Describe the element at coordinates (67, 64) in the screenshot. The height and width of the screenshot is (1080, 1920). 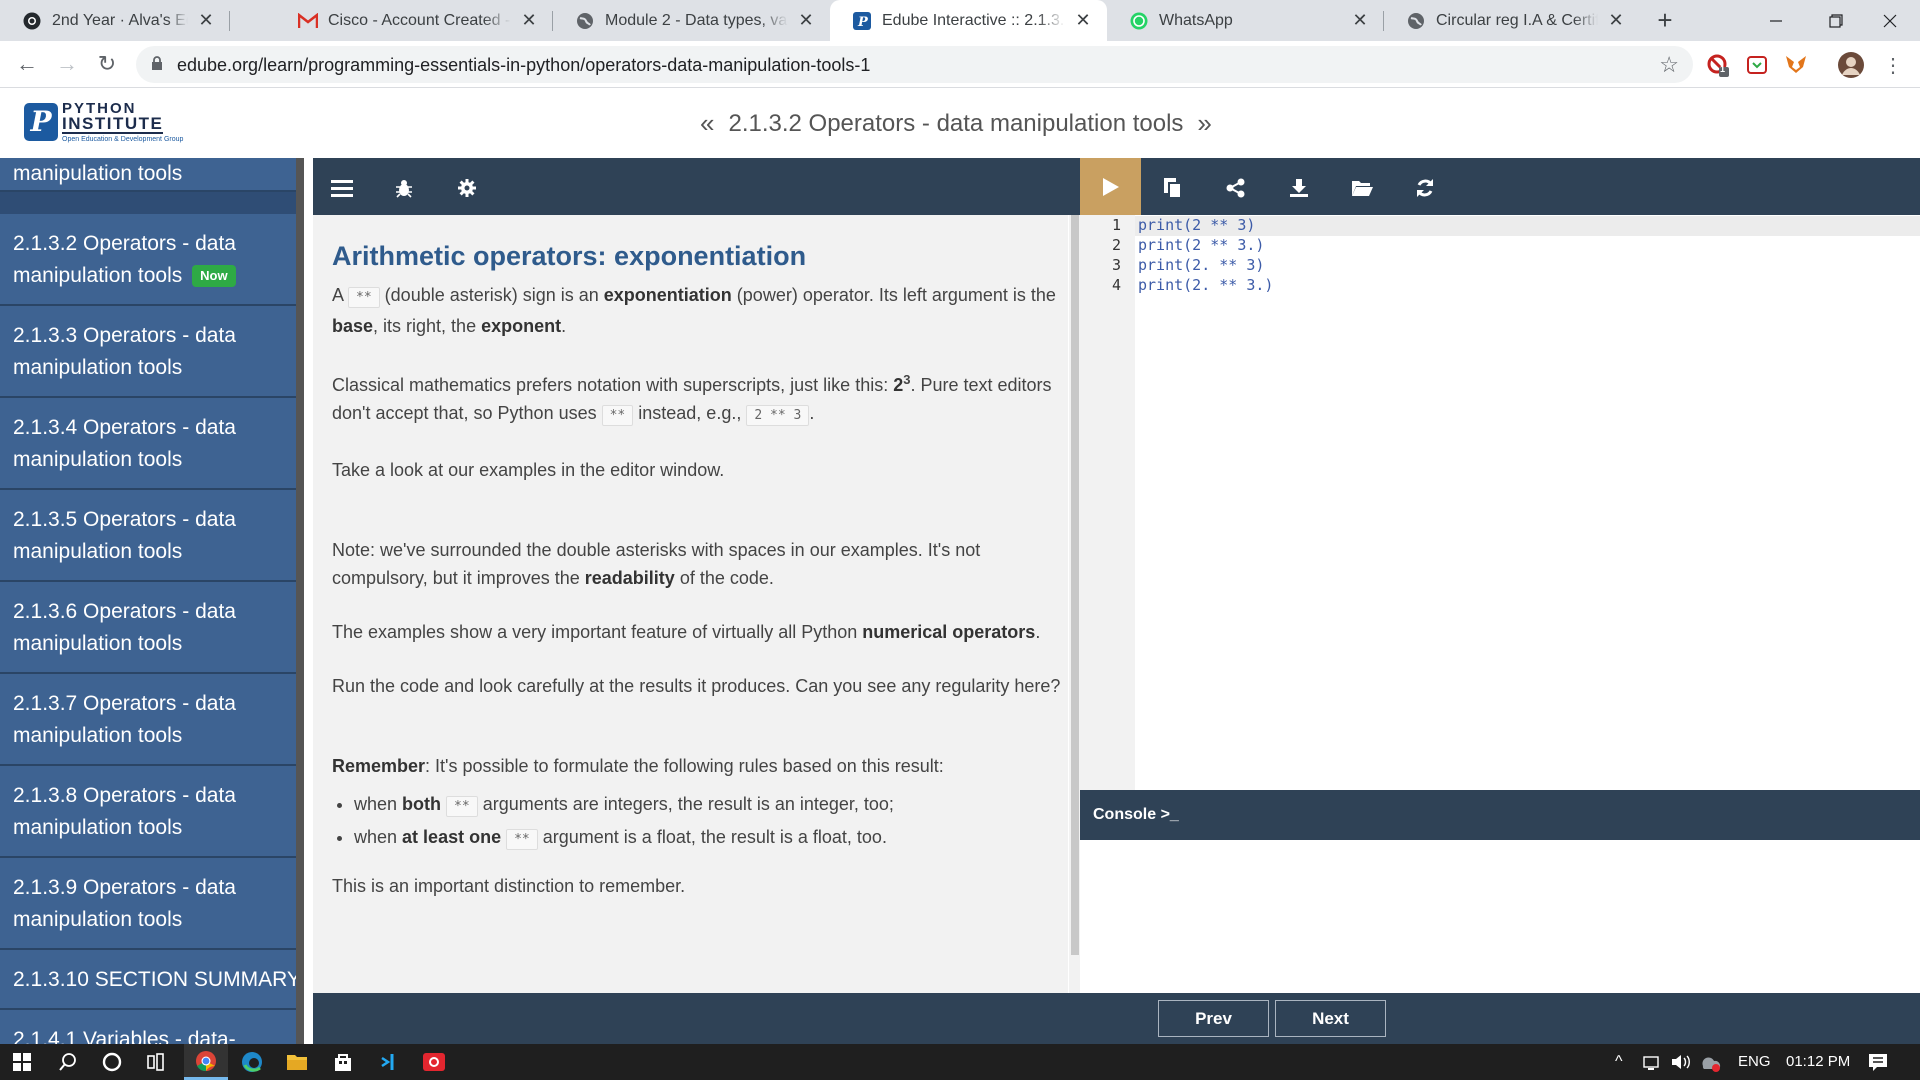
I see `forward-arrow-icon: →` at that location.